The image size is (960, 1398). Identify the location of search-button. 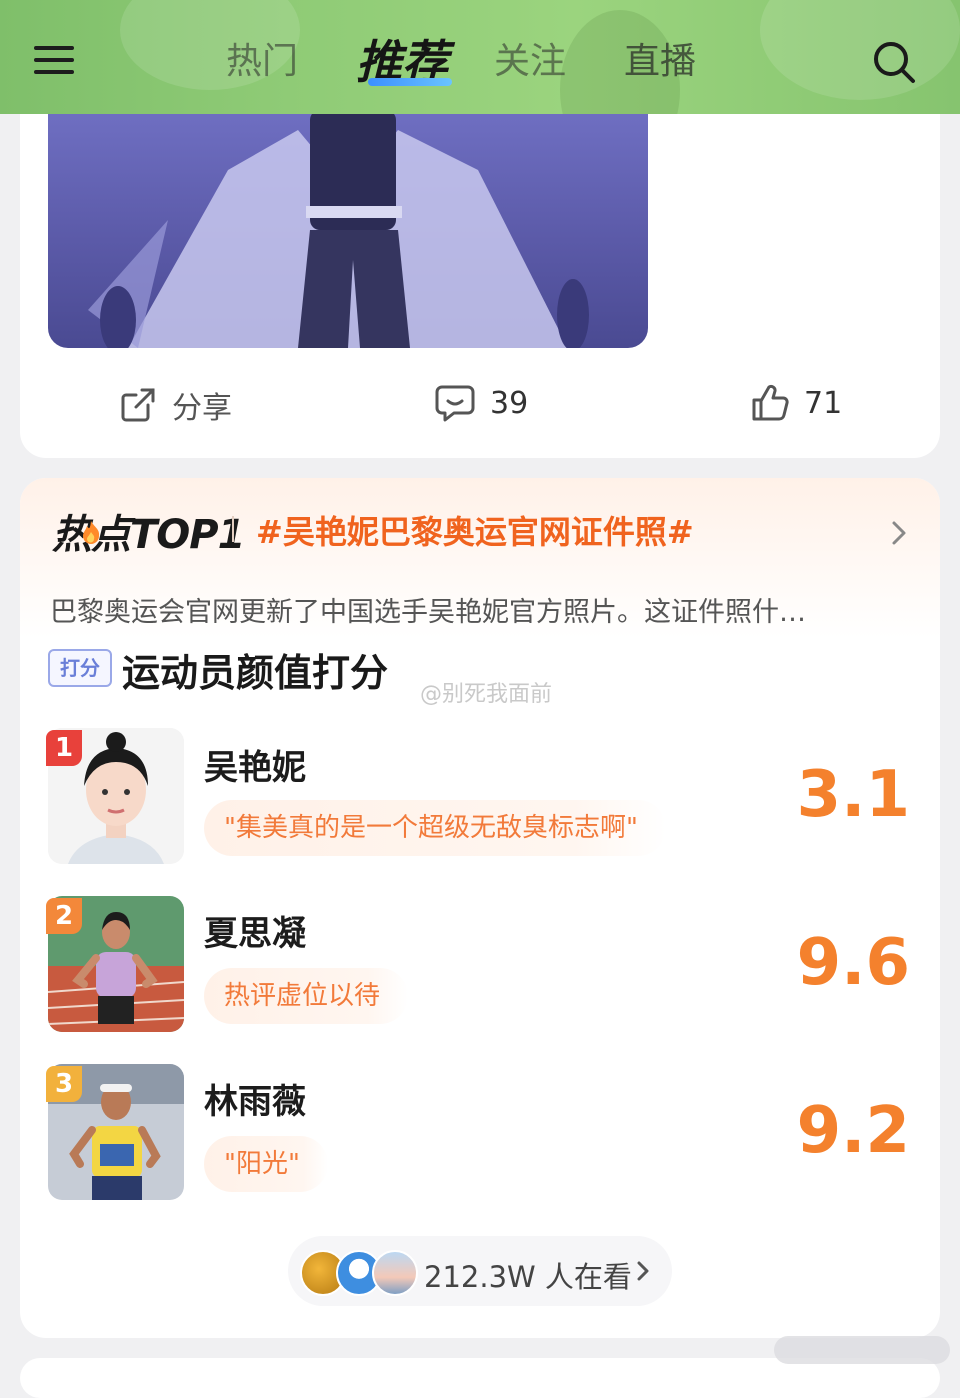
(894, 62).